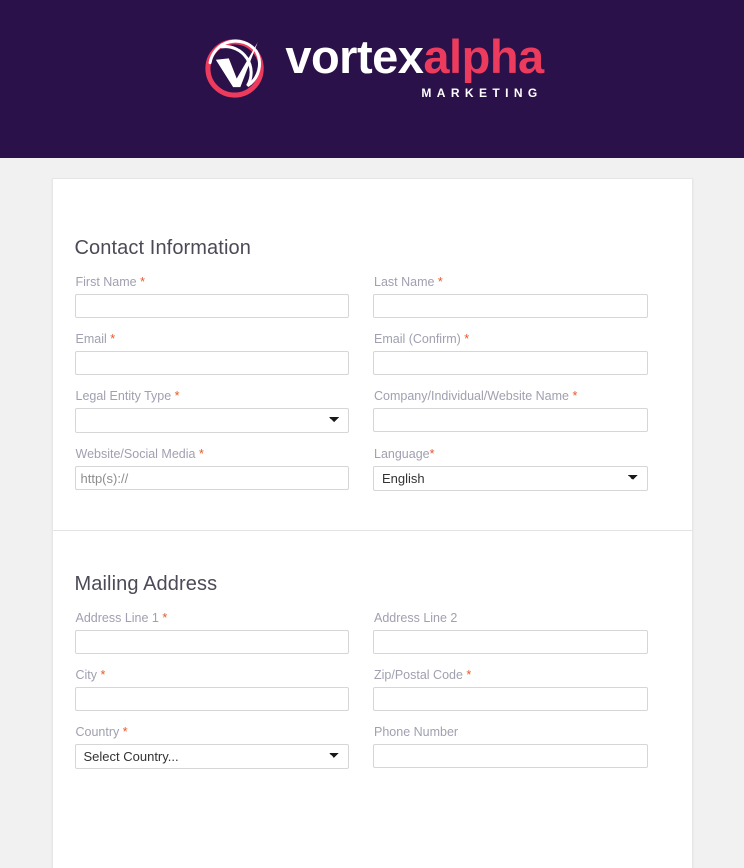 The image size is (744, 868). I want to click on form-field-email-confirm: Email (Confirm) *, so click(521, 353).